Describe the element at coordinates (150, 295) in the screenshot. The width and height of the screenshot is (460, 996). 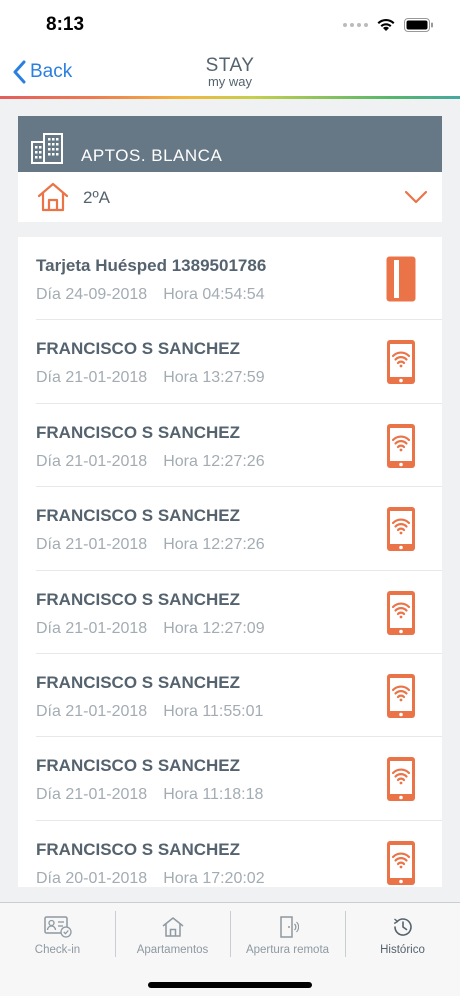
I see `entry-datetime: Día 24-09-2018 Hora 04:54:54` at that location.